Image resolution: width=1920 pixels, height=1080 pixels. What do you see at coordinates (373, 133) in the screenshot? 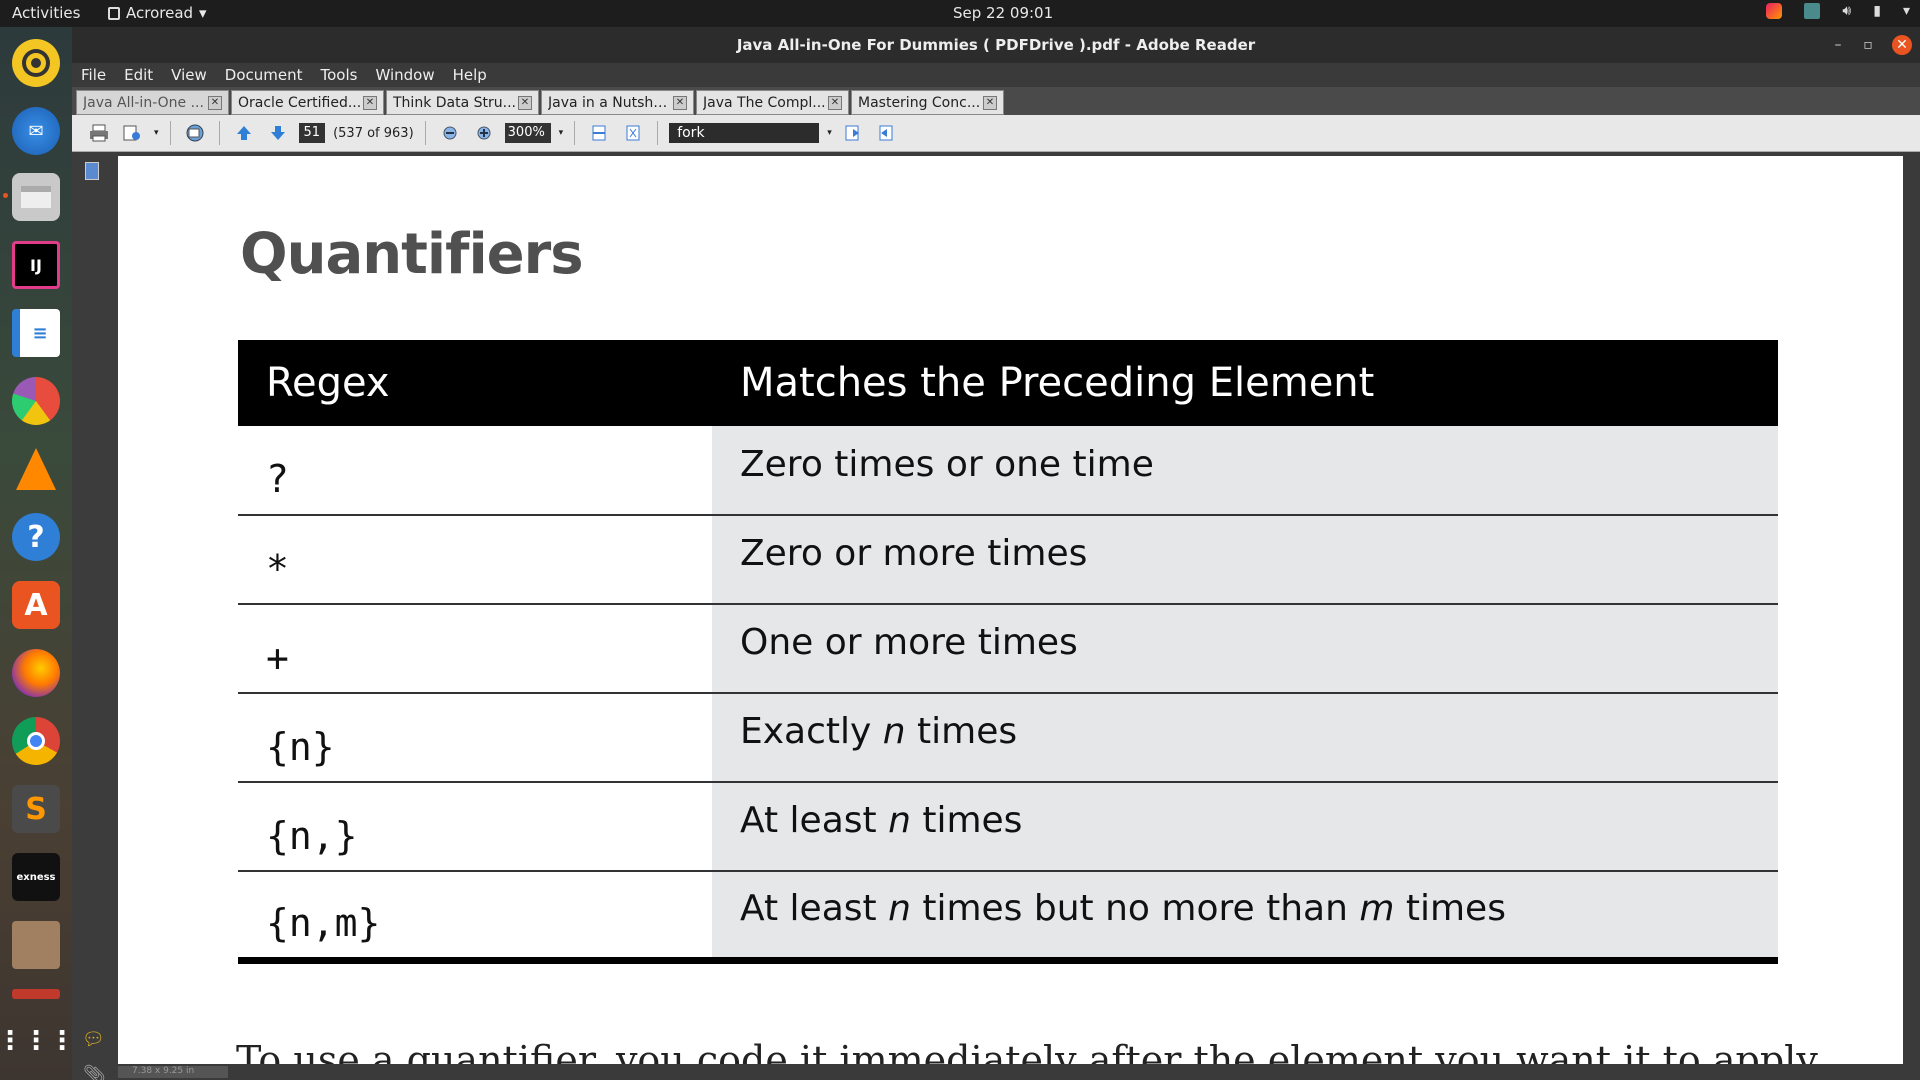
I see `page-count: (537 of 963)` at bounding box center [373, 133].